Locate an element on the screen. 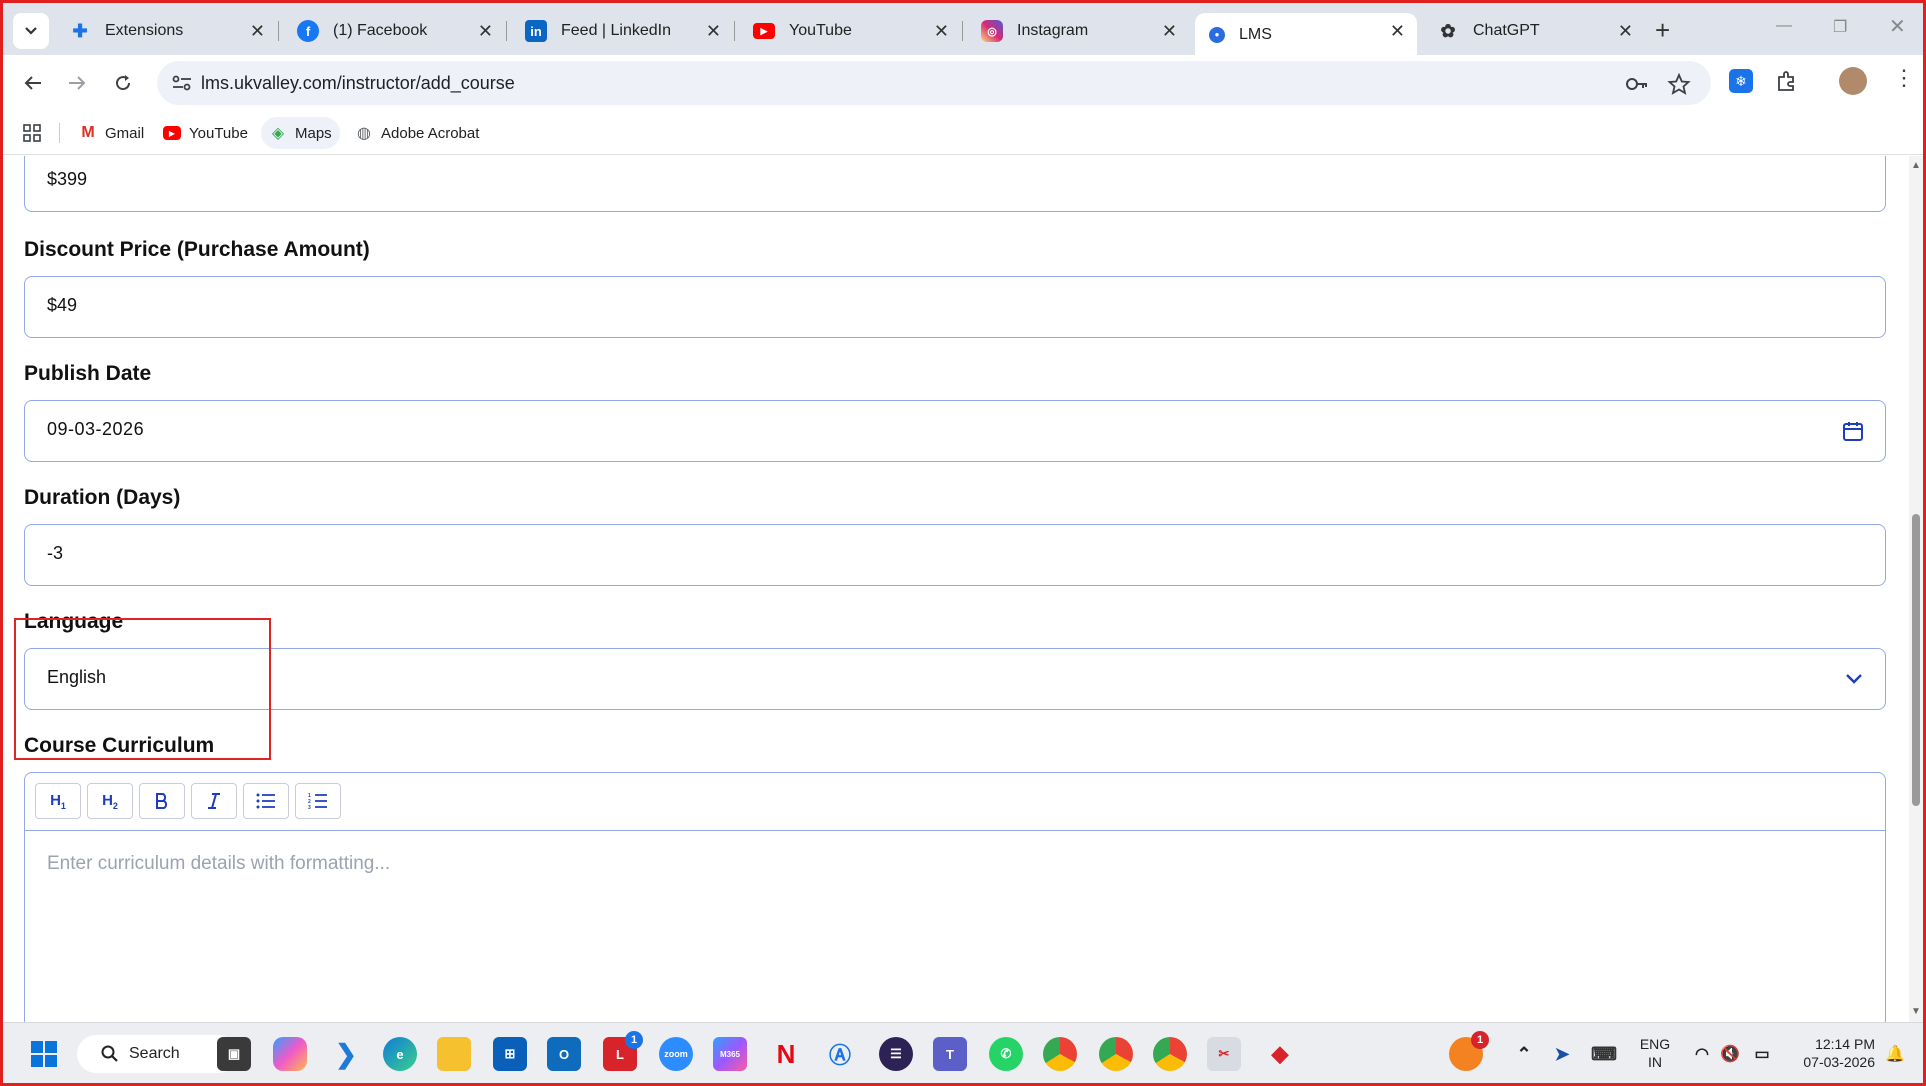  taskbar-search: Search is located at coordinates (157, 1054).